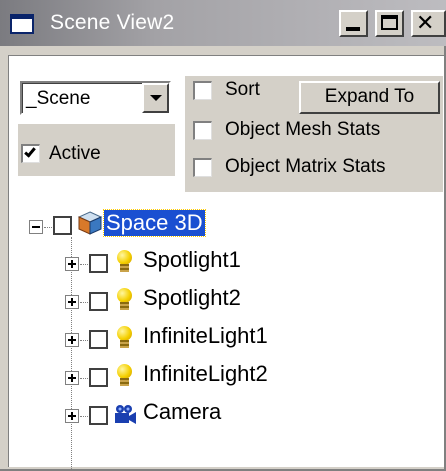 This screenshot has height=471, width=446. I want to click on active-group: Active, so click(96, 150).